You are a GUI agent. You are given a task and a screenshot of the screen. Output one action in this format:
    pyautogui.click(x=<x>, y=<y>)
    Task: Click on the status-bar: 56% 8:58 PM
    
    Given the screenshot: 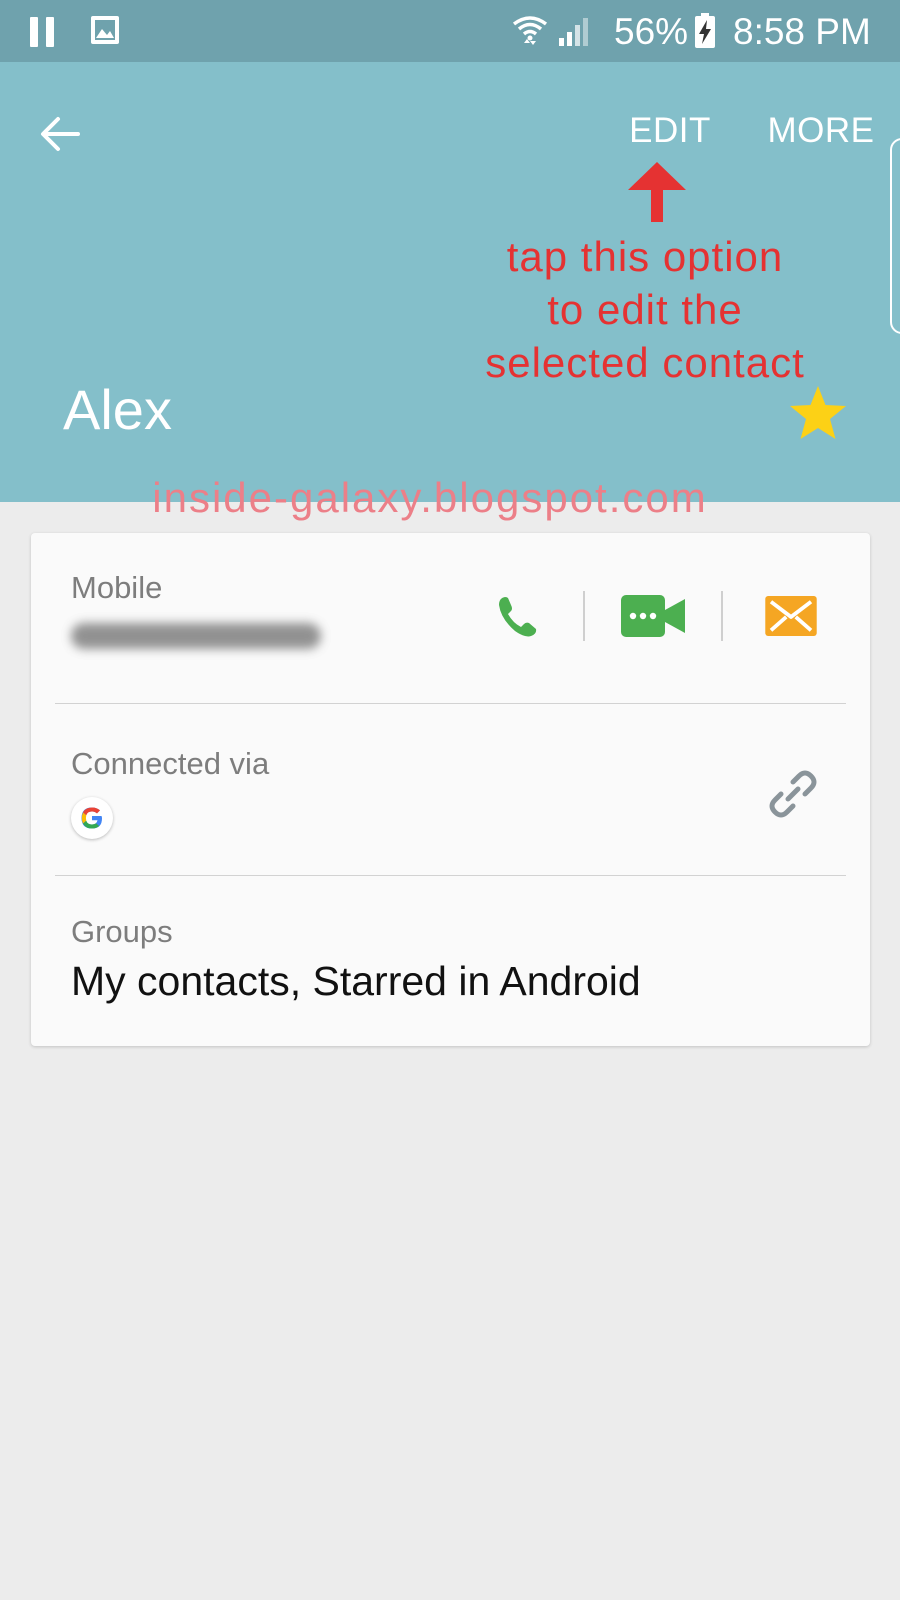 What is the action you would take?
    pyautogui.click(x=450, y=31)
    